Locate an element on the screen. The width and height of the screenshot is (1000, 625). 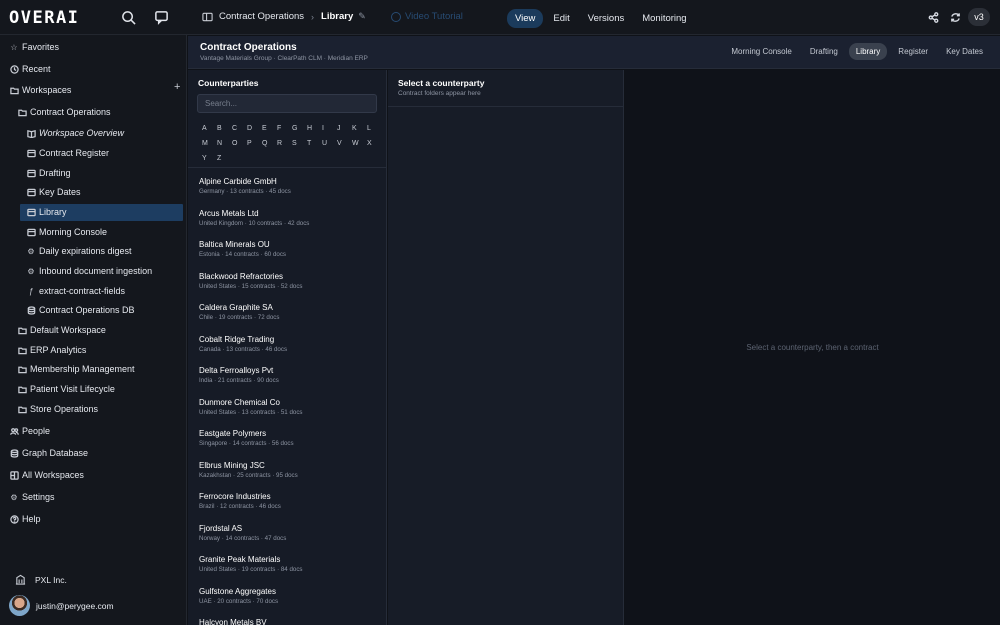
sidebar-item-erp-analytics: ERP Analytics is located at coordinates (51, 350).